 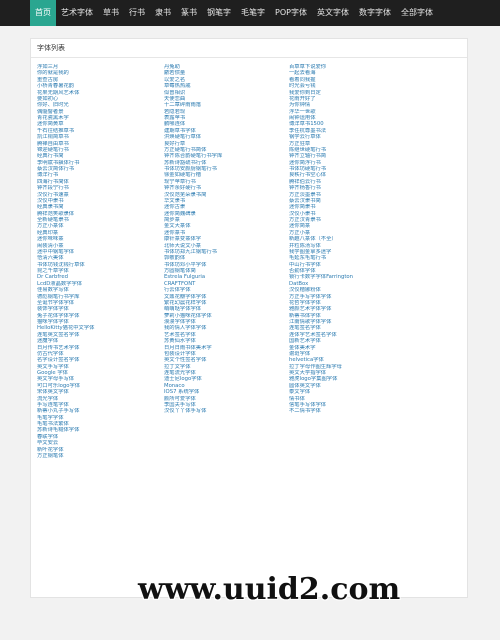 I want to click on top-navbar: 首页 艺术字体 草书 行书 隶书 篆书 钢笔字 毛笔字 POP字体 英文字体 数字字体 全部字体, so click(x=250, y=13).